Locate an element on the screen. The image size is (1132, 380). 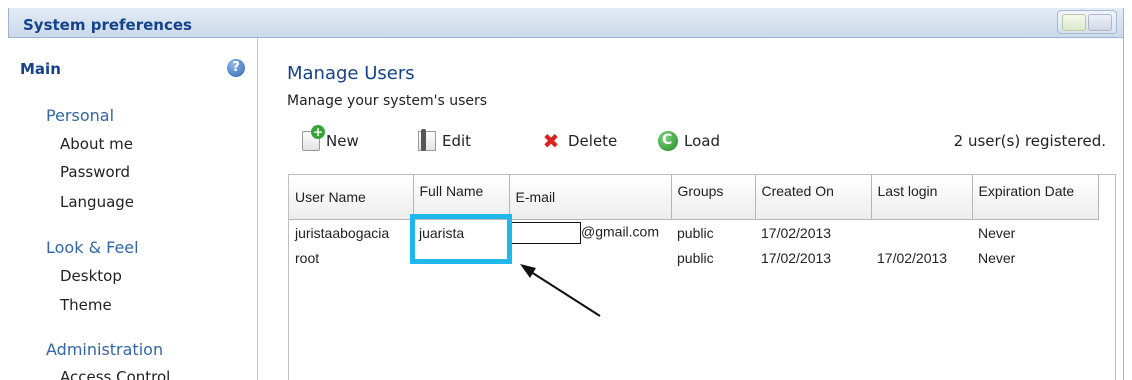
page-title: Manage Users is located at coordinates (351, 73).